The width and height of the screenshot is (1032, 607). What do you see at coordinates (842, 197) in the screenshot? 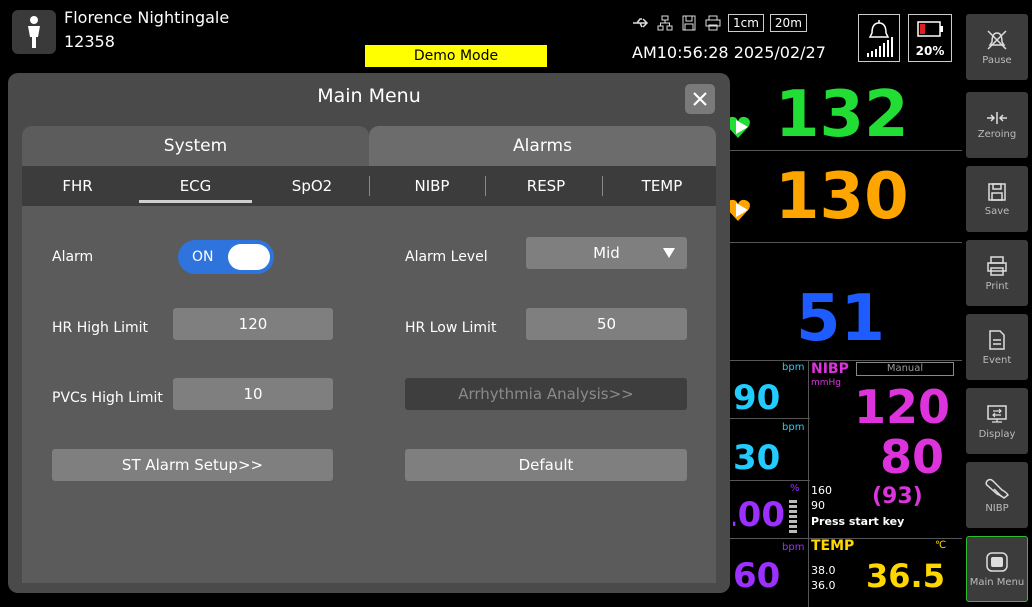
I see `fhr2-value: 130` at bounding box center [842, 197].